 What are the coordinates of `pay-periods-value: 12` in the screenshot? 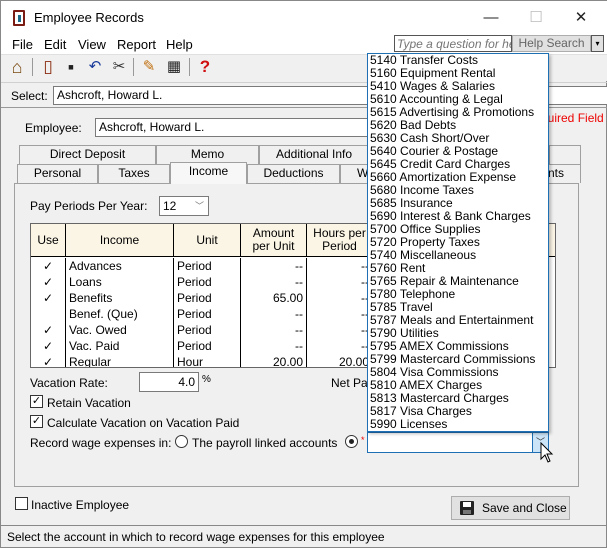 It's located at (170, 206).